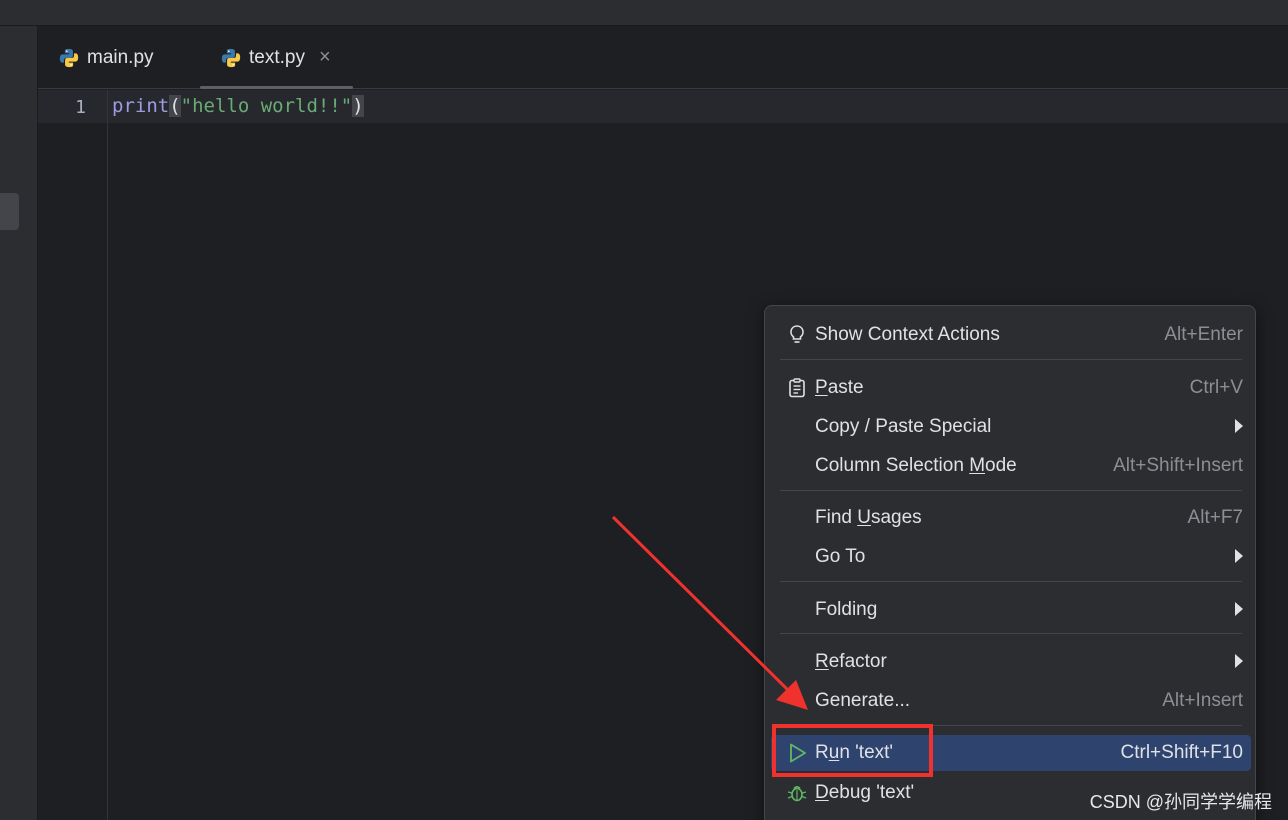 This screenshot has width=1288, height=820. What do you see at coordinates (175, 106) in the screenshot?
I see `code-paren-open: (` at bounding box center [175, 106].